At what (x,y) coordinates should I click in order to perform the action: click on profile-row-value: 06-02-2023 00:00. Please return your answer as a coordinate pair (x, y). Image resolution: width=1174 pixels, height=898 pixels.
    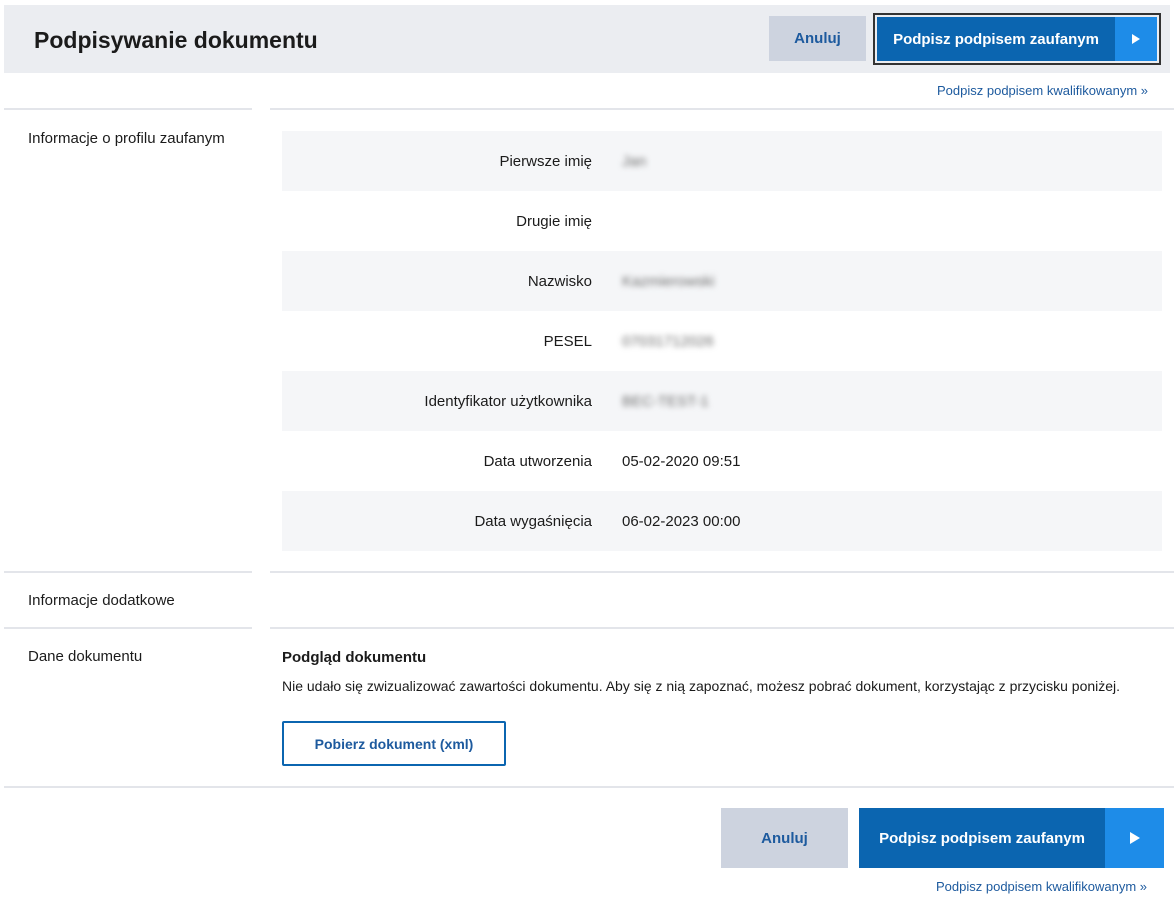
    Looking at the image, I should click on (681, 521).